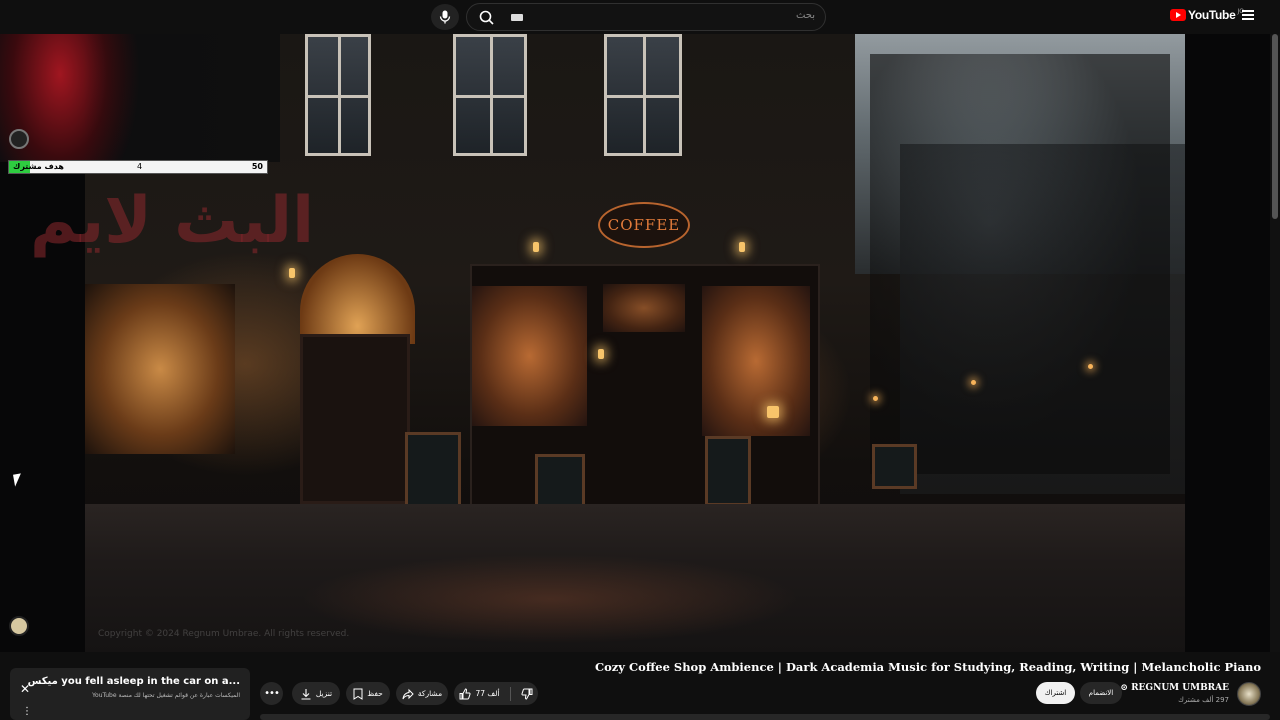 The width and height of the screenshot is (1280, 720). I want to click on join-button: الانضمام, so click(1101, 693).